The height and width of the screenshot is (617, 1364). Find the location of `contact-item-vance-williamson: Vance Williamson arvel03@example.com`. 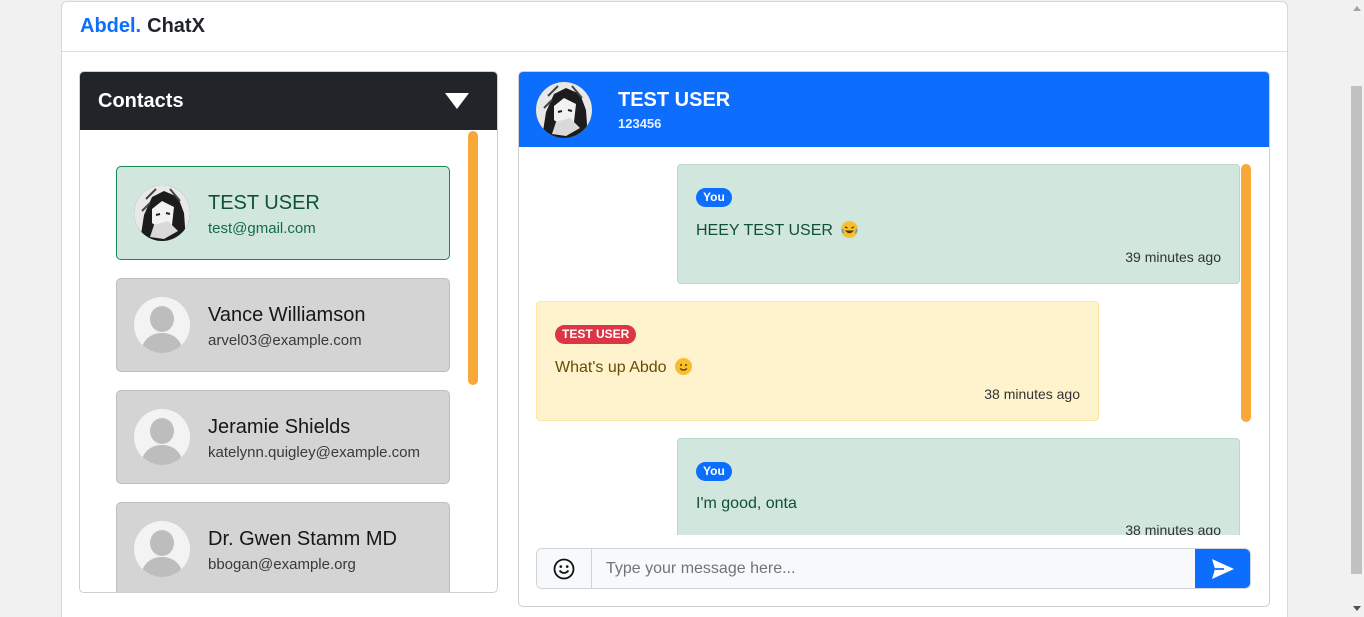

contact-item-vance-williamson: Vance Williamson arvel03@example.com is located at coordinates (283, 325).